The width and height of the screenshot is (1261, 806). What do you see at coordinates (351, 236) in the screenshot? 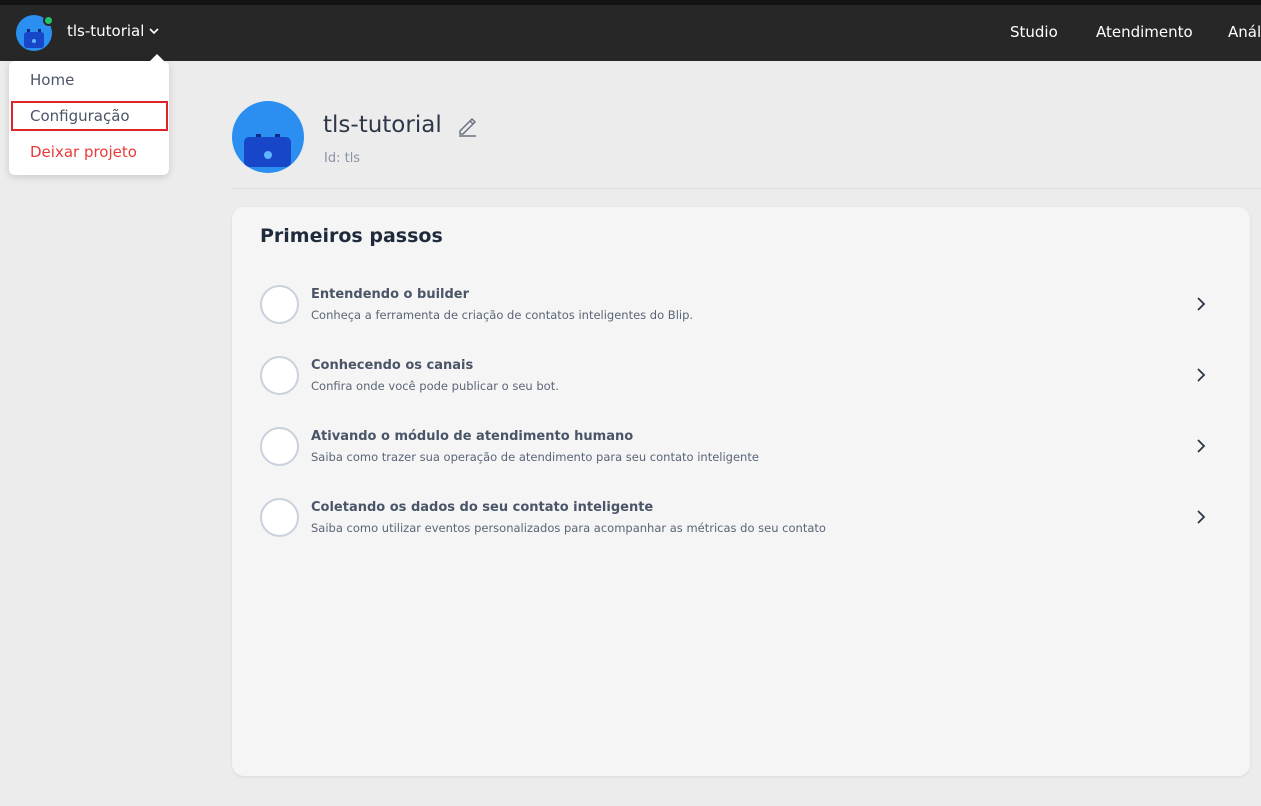
I see `card-title: Primeiros passos` at bounding box center [351, 236].